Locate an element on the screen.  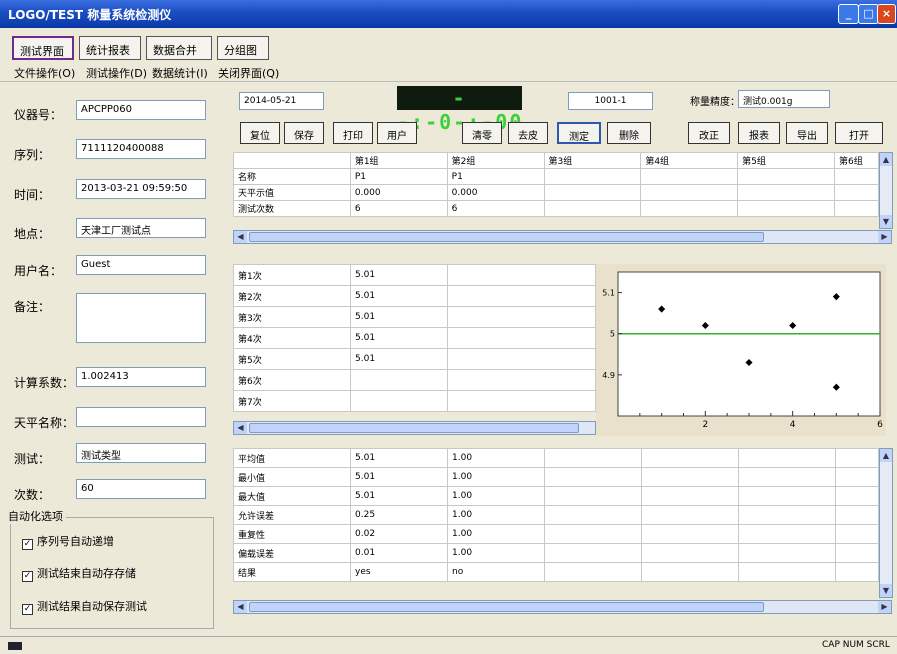
tab-test: 测试界面 is located at coordinates (43, 48).